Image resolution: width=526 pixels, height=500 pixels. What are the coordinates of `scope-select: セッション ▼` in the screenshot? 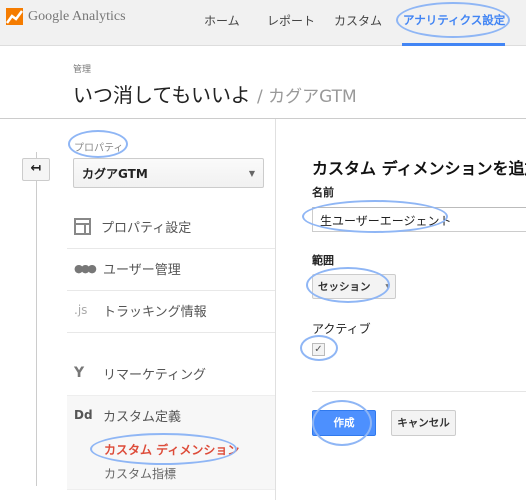 It's located at (354, 286).